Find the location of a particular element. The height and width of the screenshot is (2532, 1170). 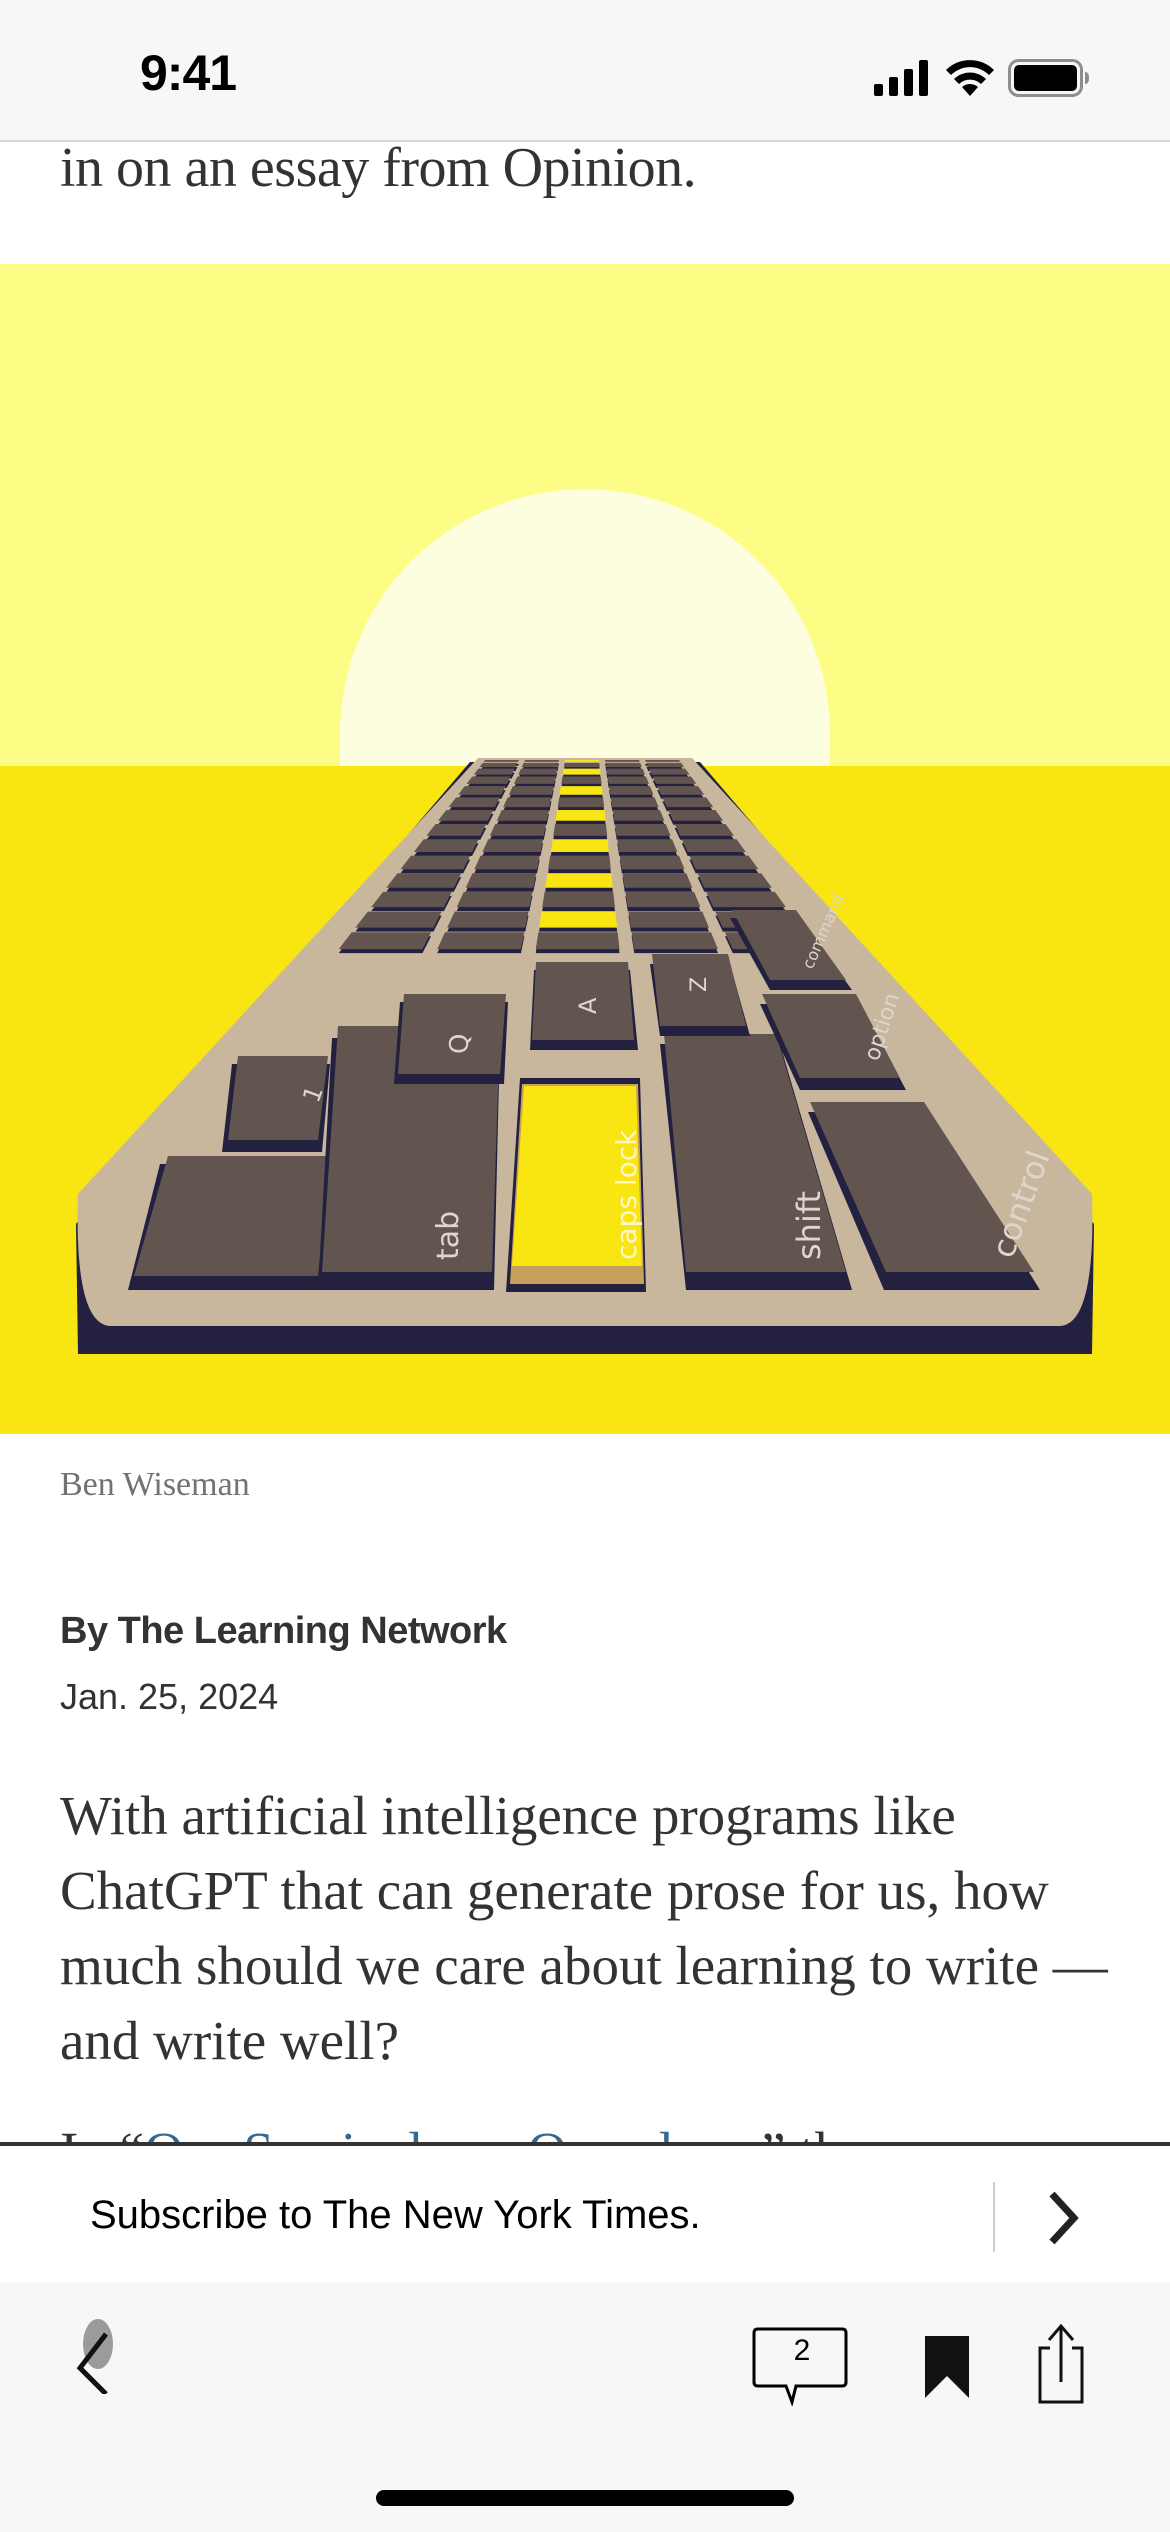

back-button is located at coordinates (100, 2355).